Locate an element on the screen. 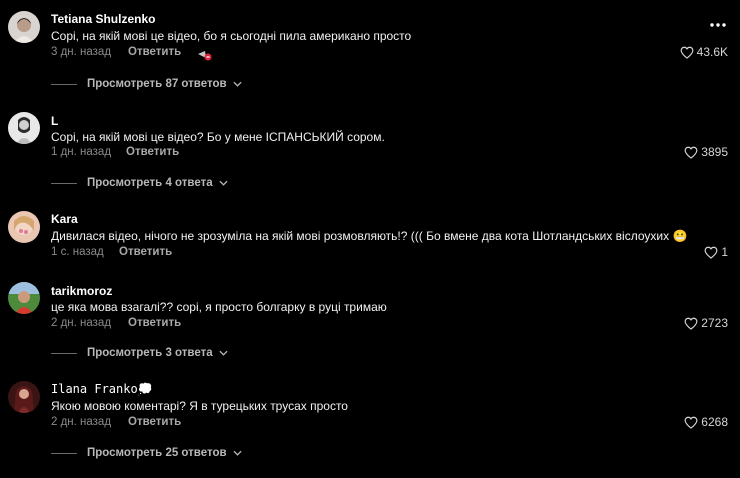 This screenshot has width=740, height=478. like-count: 2723 is located at coordinates (714, 323).